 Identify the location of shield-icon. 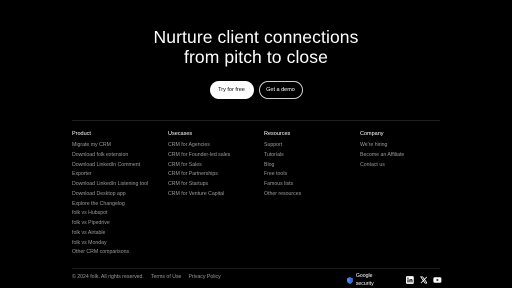
(350, 280).